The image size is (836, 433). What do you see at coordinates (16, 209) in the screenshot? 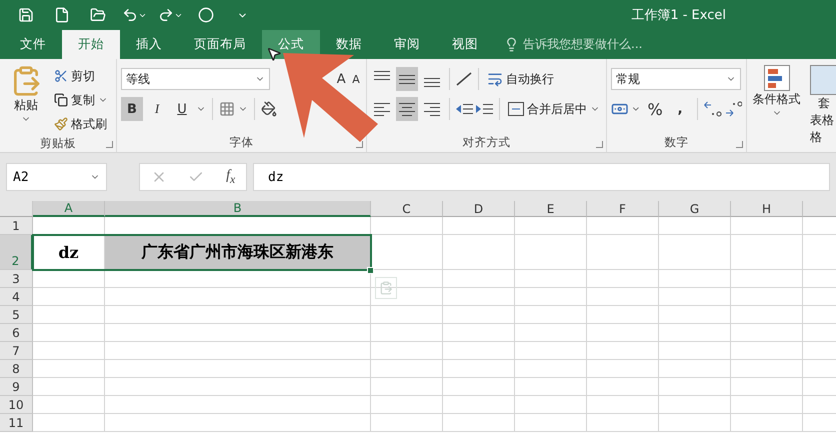
I see `select-all-corner` at bounding box center [16, 209].